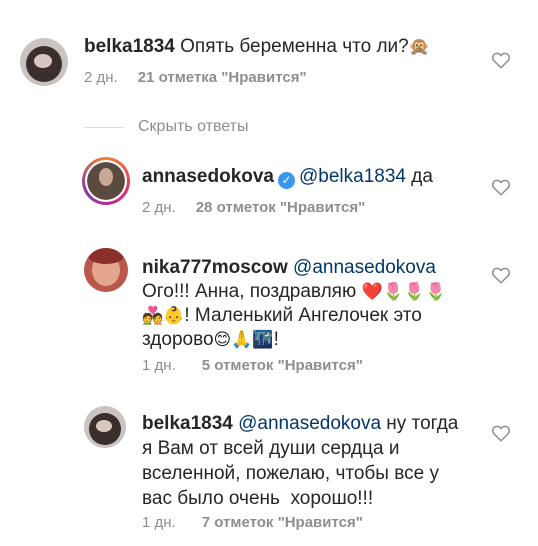 This screenshot has width=538, height=546. Describe the element at coordinates (243, 339) in the screenshot. I see `smile-pray-night-emoji: 😊🙏🌃` at that location.